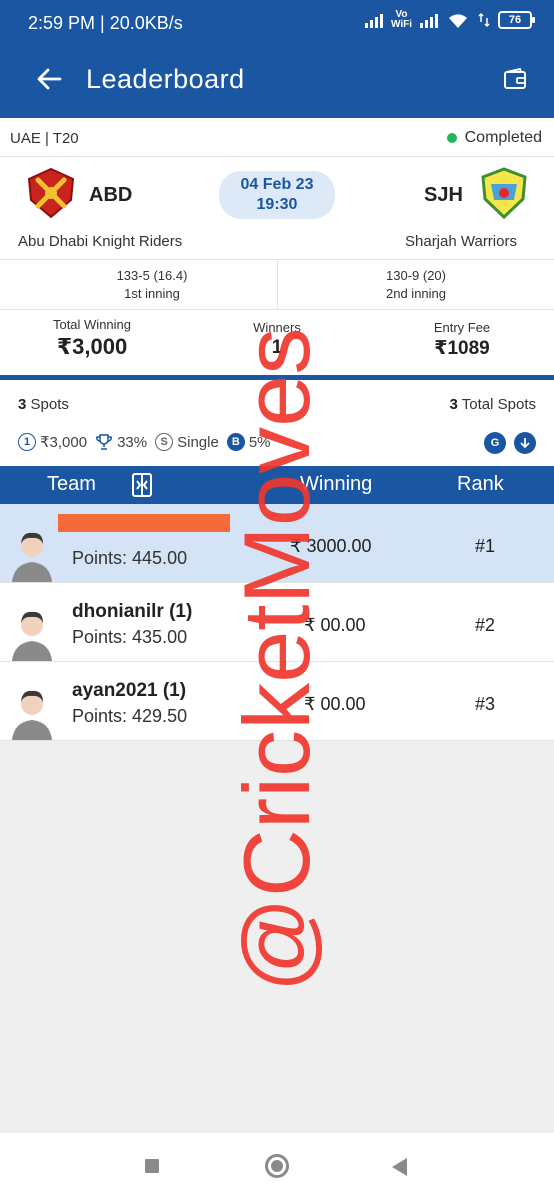 This screenshot has height=1200, width=554. What do you see at coordinates (111, 195) in the screenshot?
I see `home-team-abbr: ABD` at bounding box center [111, 195].